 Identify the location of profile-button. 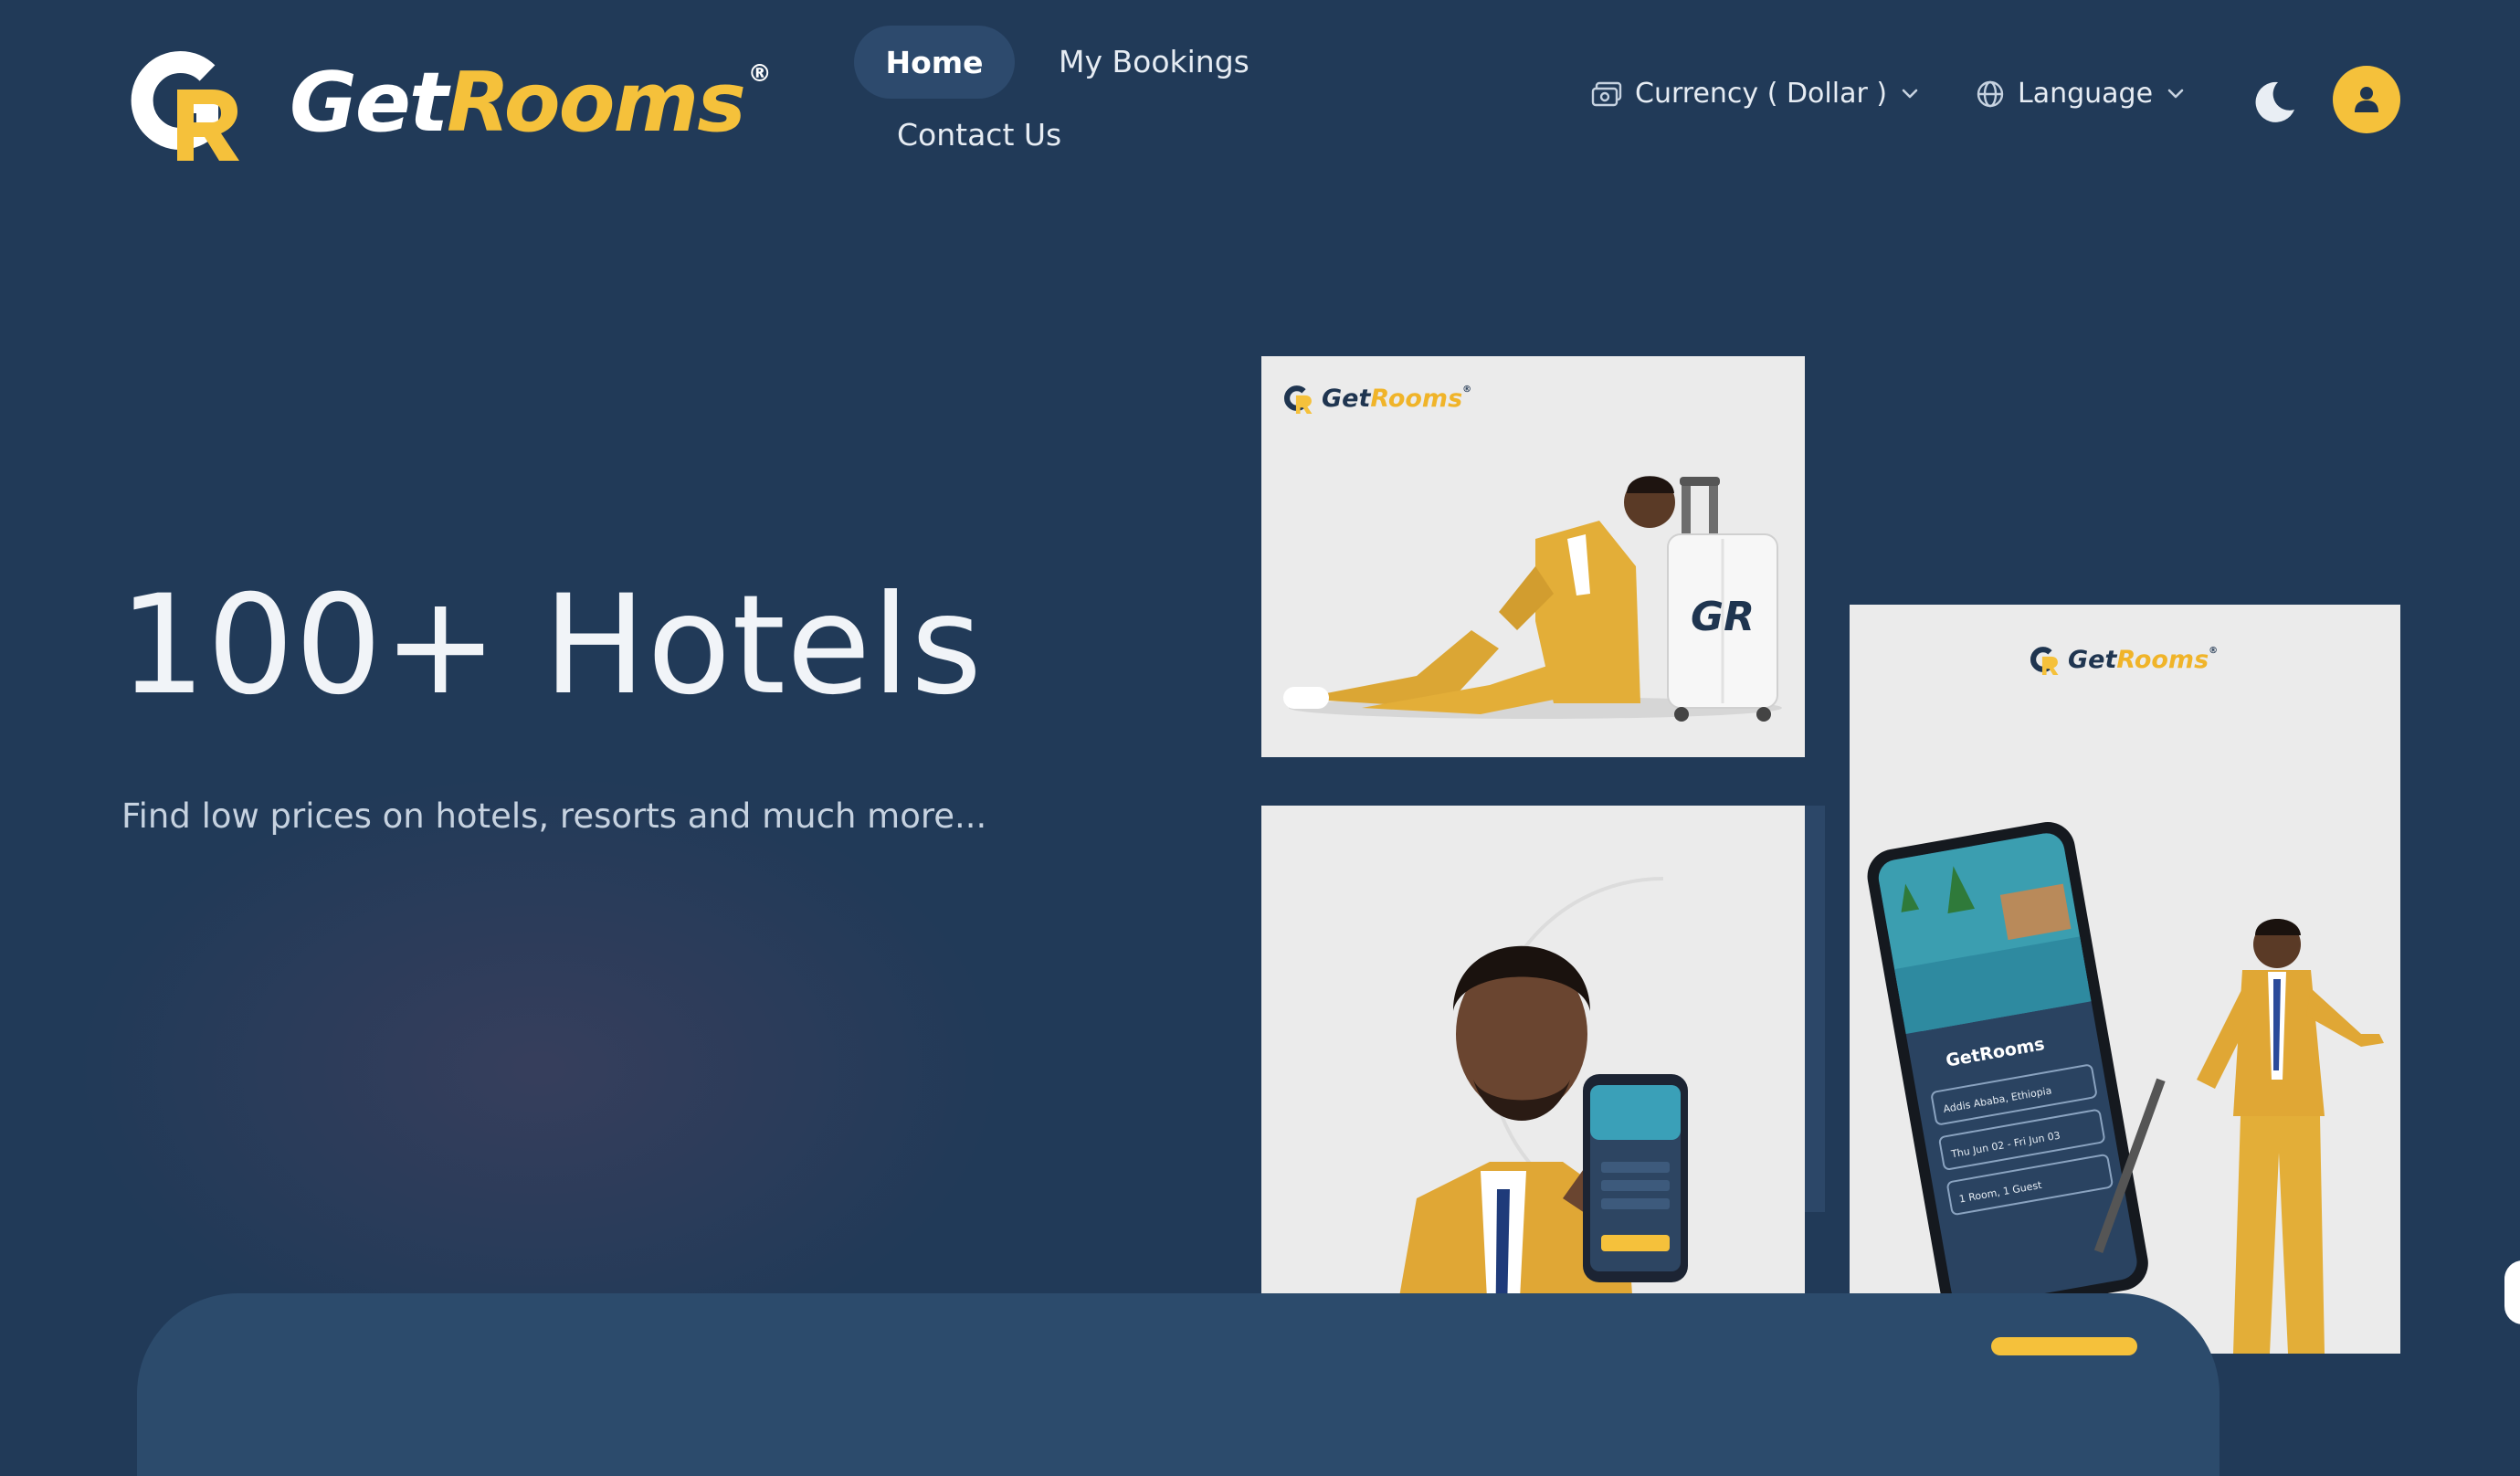
(2367, 99).